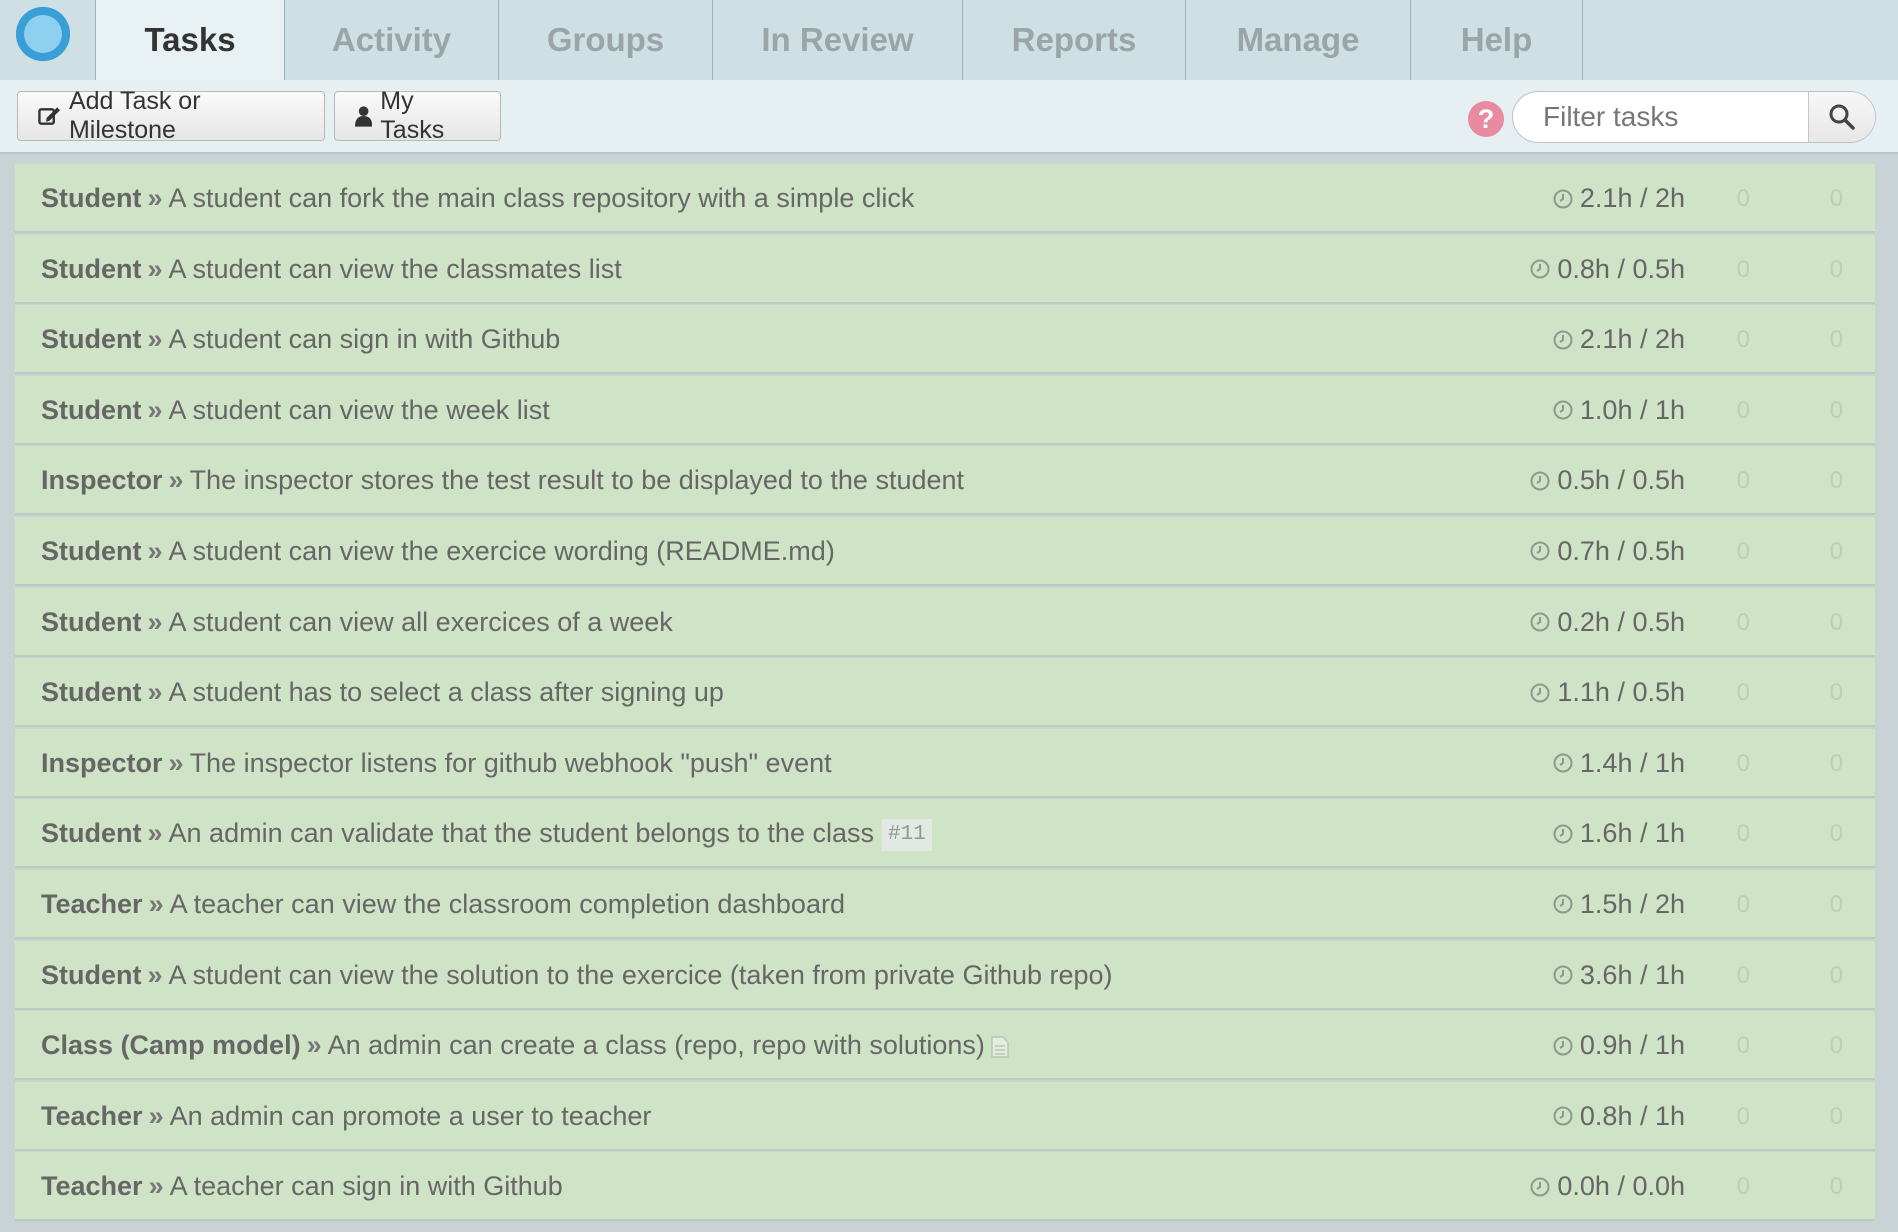  I want to click on task-time: 0.7h / 0.5h, so click(1607, 551).